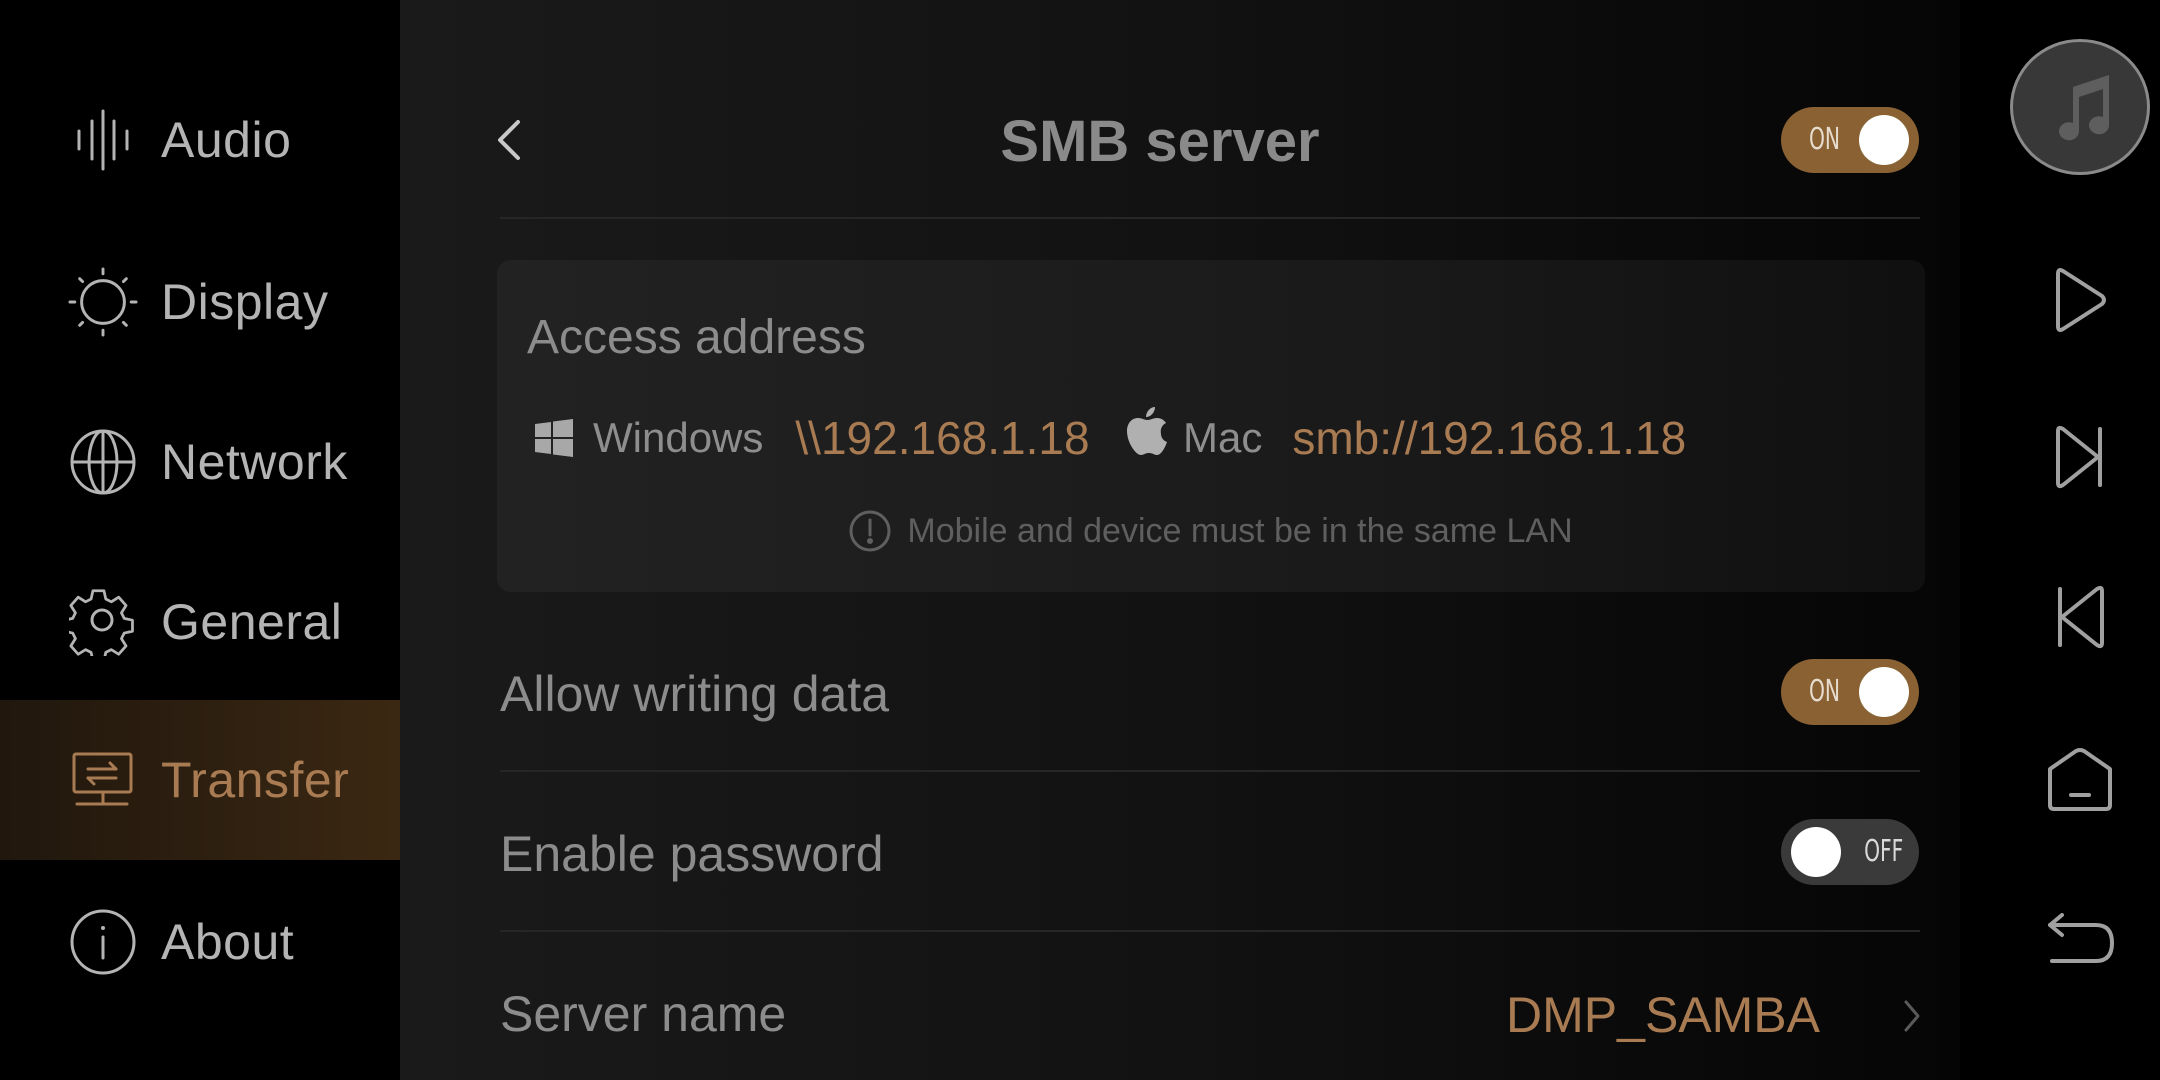 This screenshot has height=1080, width=2160. What do you see at coordinates (1160, 141) in the screenshot?
I see `page-title-text: SMB server` at bounding box center [1160, 141].